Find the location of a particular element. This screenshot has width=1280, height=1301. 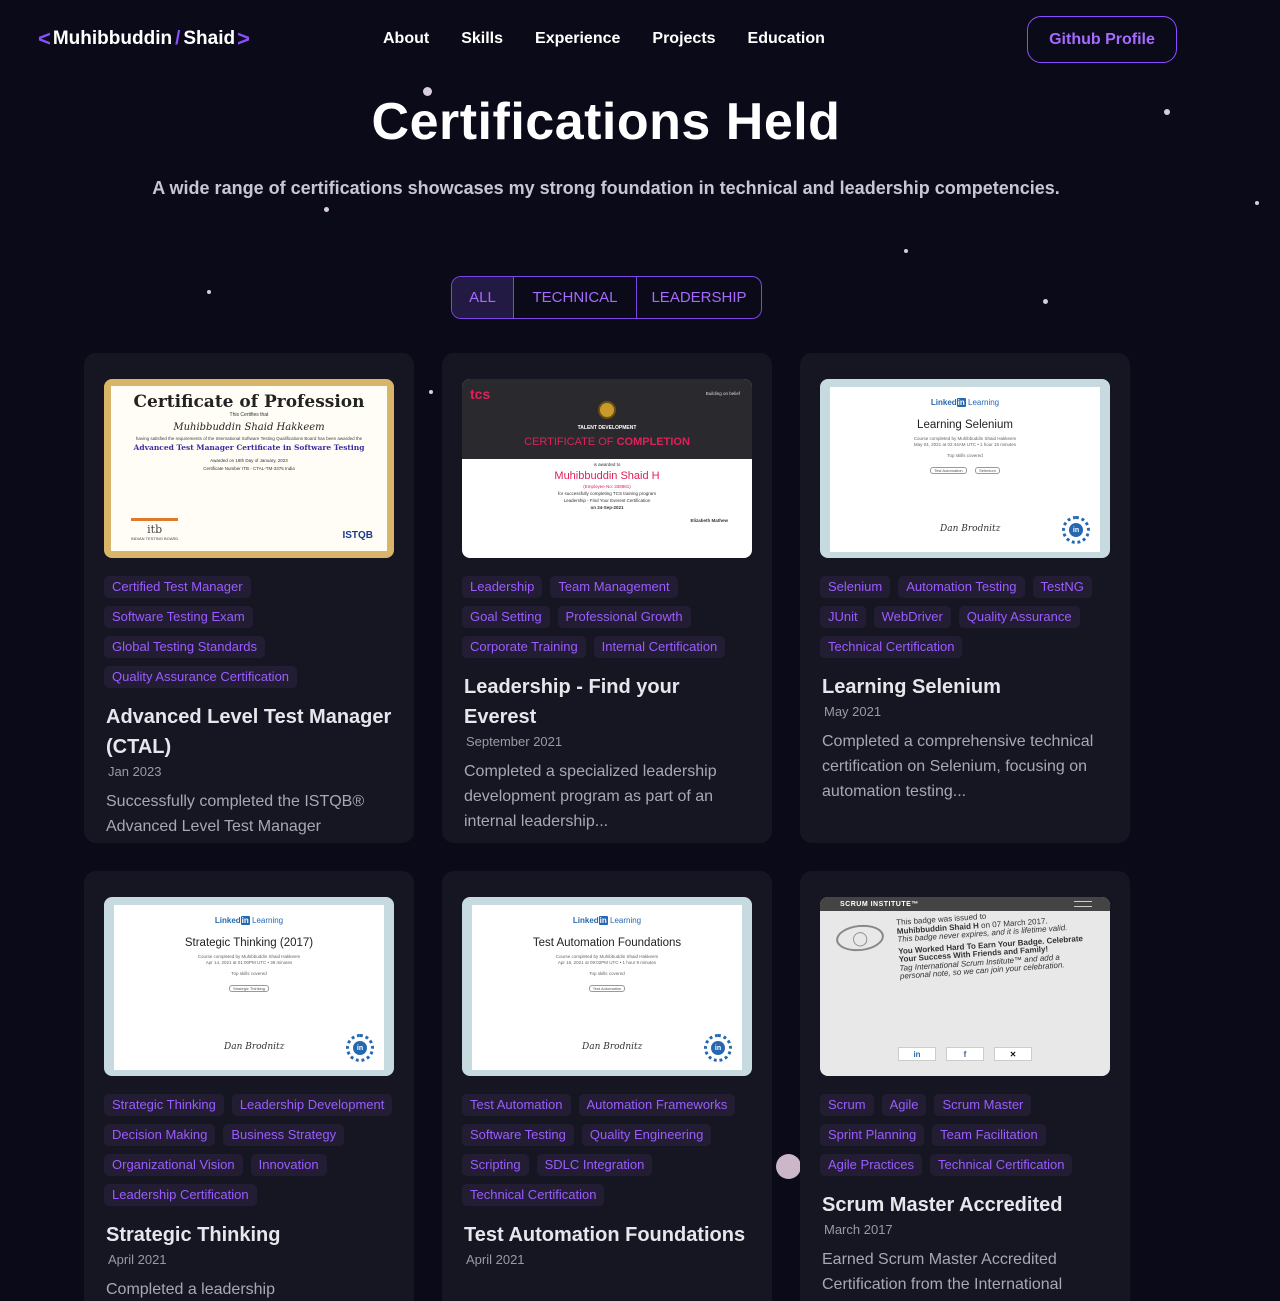

card-title: Advanced Level Test Manager (CTAL) is located at coordinates (249, 732).